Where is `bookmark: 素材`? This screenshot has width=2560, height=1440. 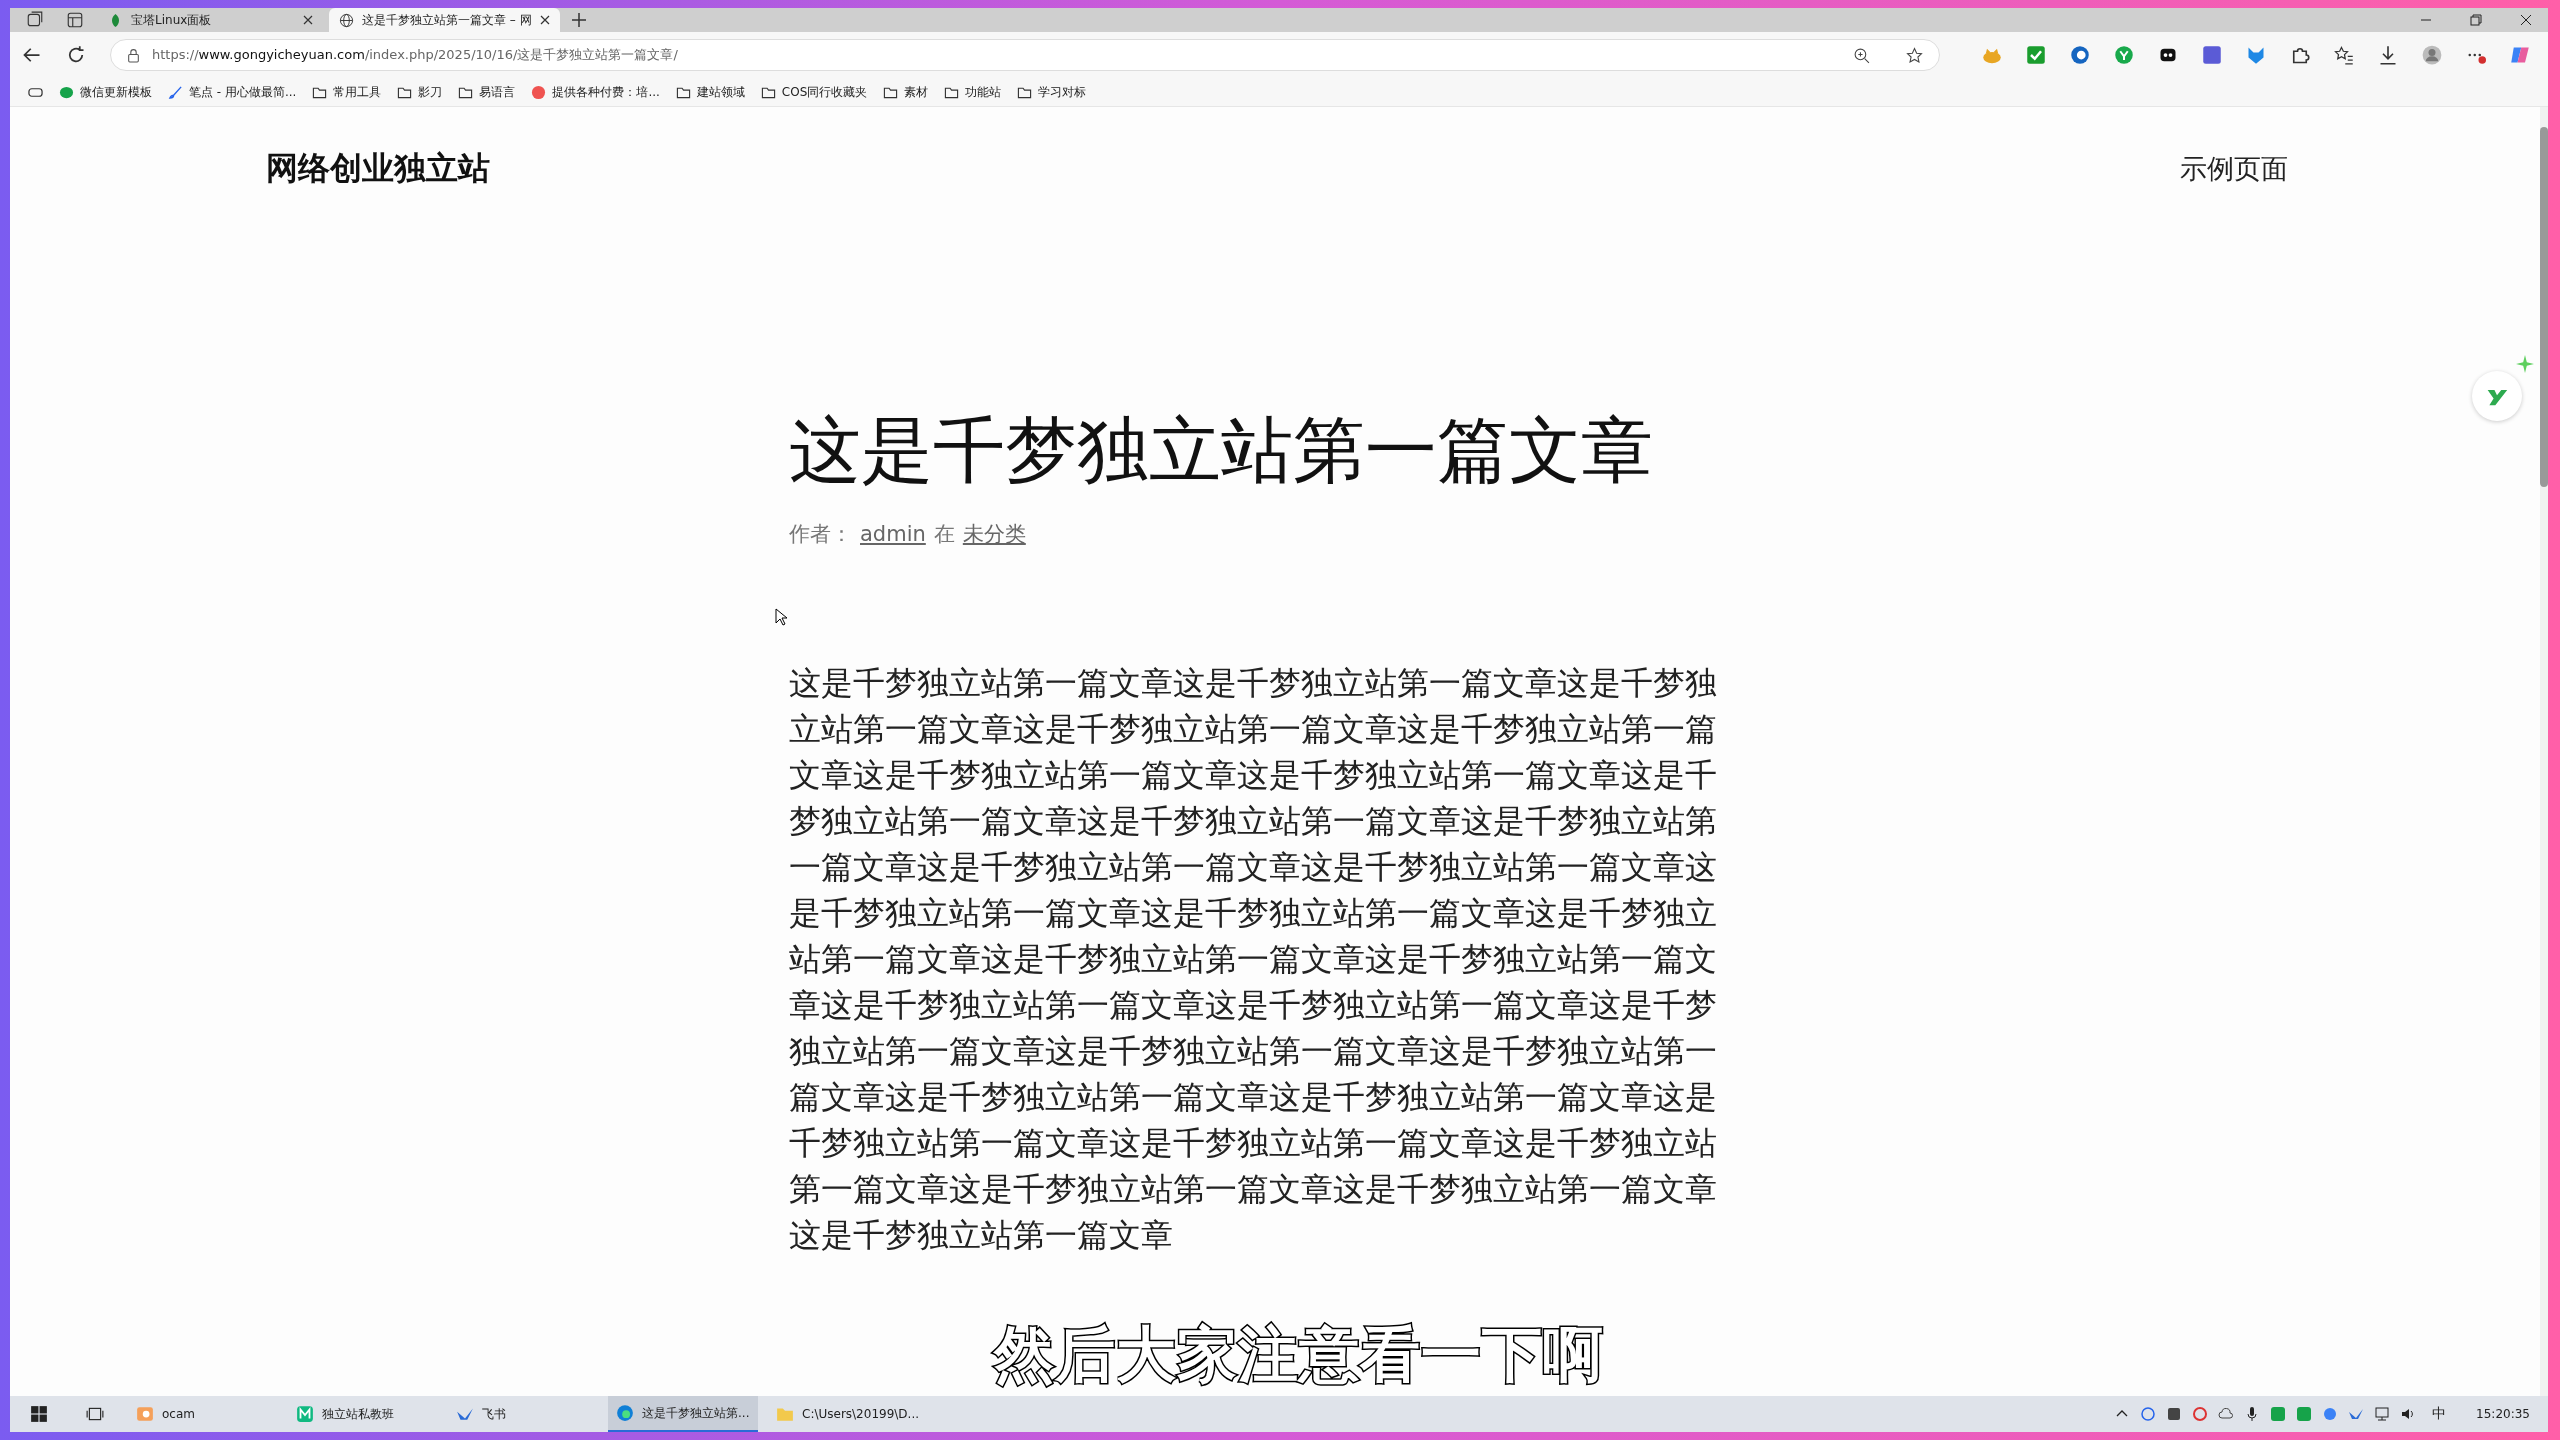
bookmark: 素材 is located at coordinates (906, 92).